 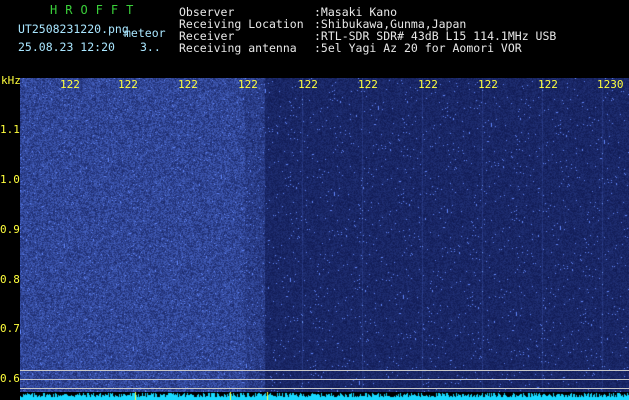 I want to click on y-tick-label: 1.0, so click(x=10, y=179).